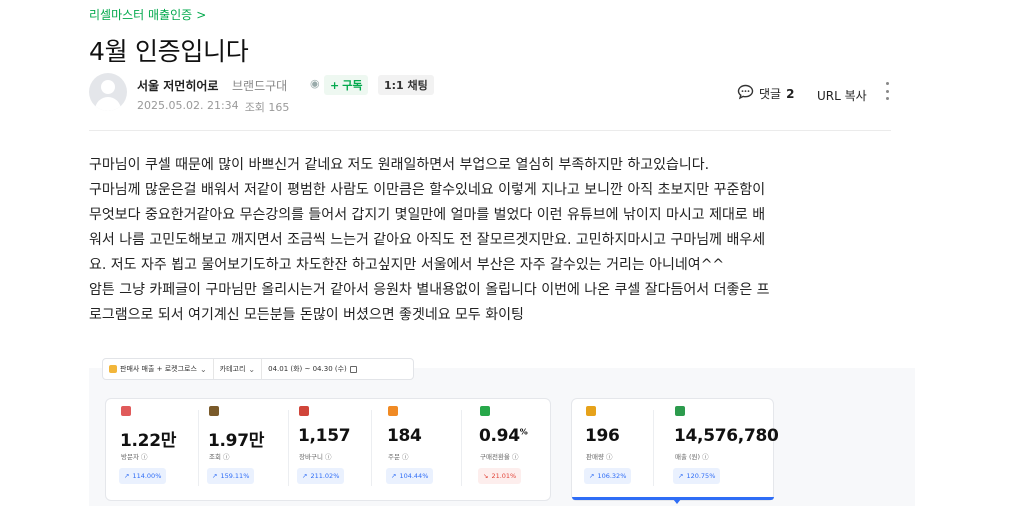  What do you see at coordinates (499, 436) in the screenshot?
I see `metric-value-number: 0.94` at bounding box center [499, 436].